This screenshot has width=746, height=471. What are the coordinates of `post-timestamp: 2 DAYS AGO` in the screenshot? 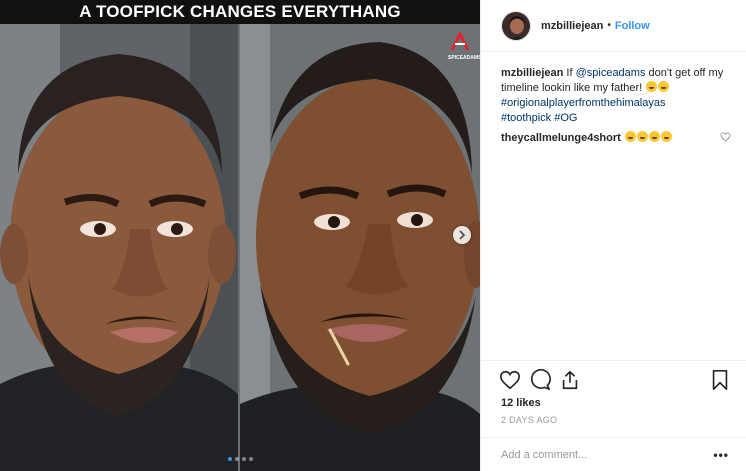 It's located at (529, 420).